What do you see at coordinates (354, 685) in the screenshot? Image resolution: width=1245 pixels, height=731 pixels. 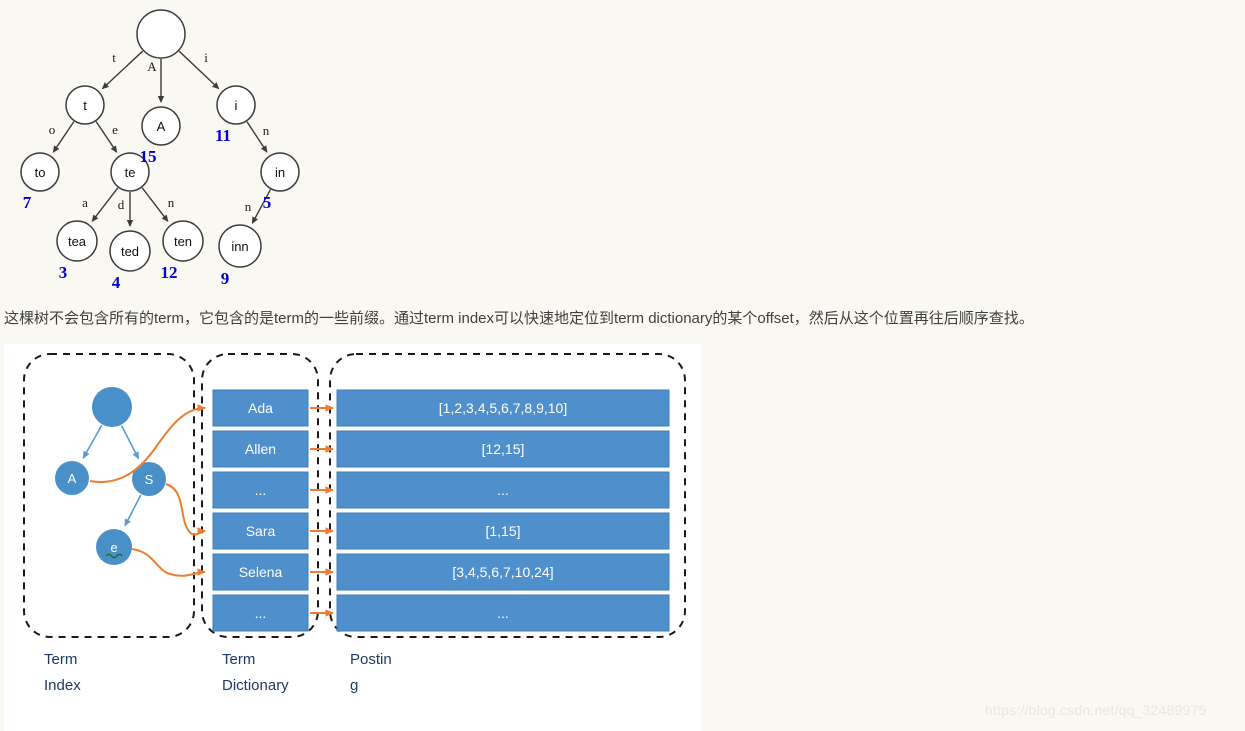 I see `panel-label-posting-line2: g` at bounding box center [354, 685].